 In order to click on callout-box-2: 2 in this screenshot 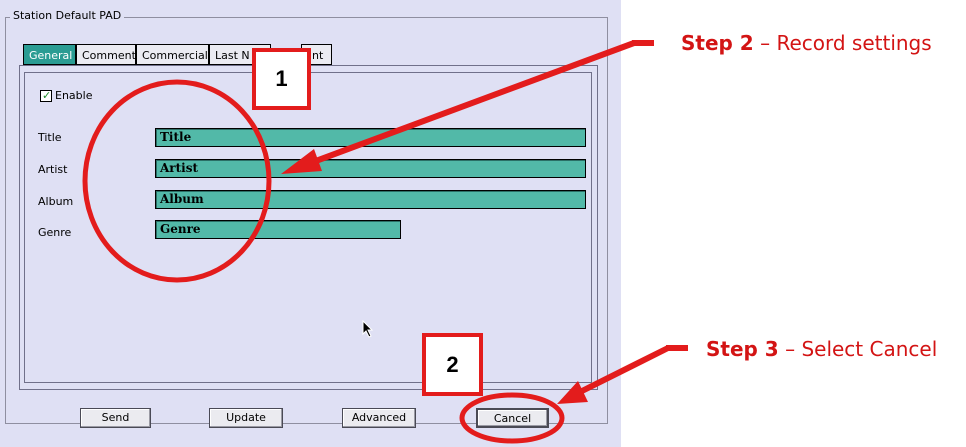, I will do `click(452, 364)`.